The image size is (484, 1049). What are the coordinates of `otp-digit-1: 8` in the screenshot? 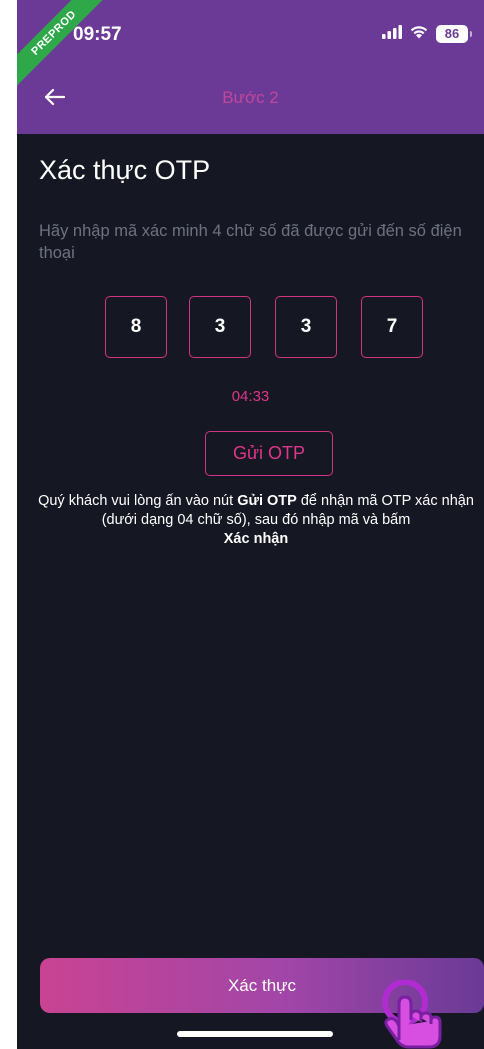 It's located at (136, 327).